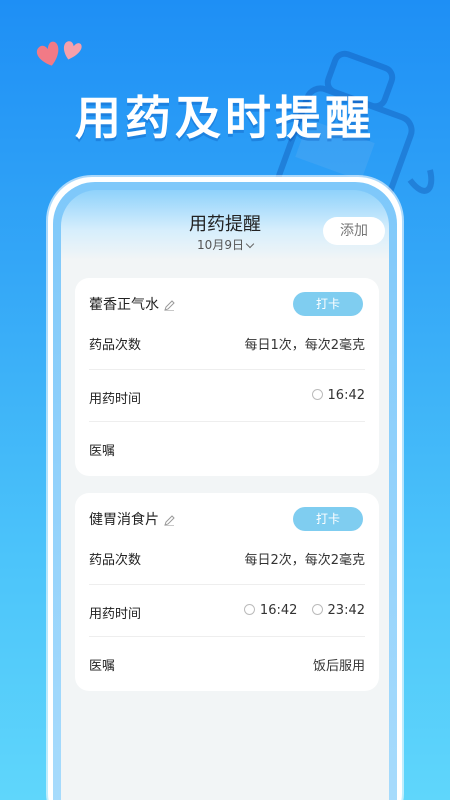  I want to click on chevron-down-icon, so click(250, 244).